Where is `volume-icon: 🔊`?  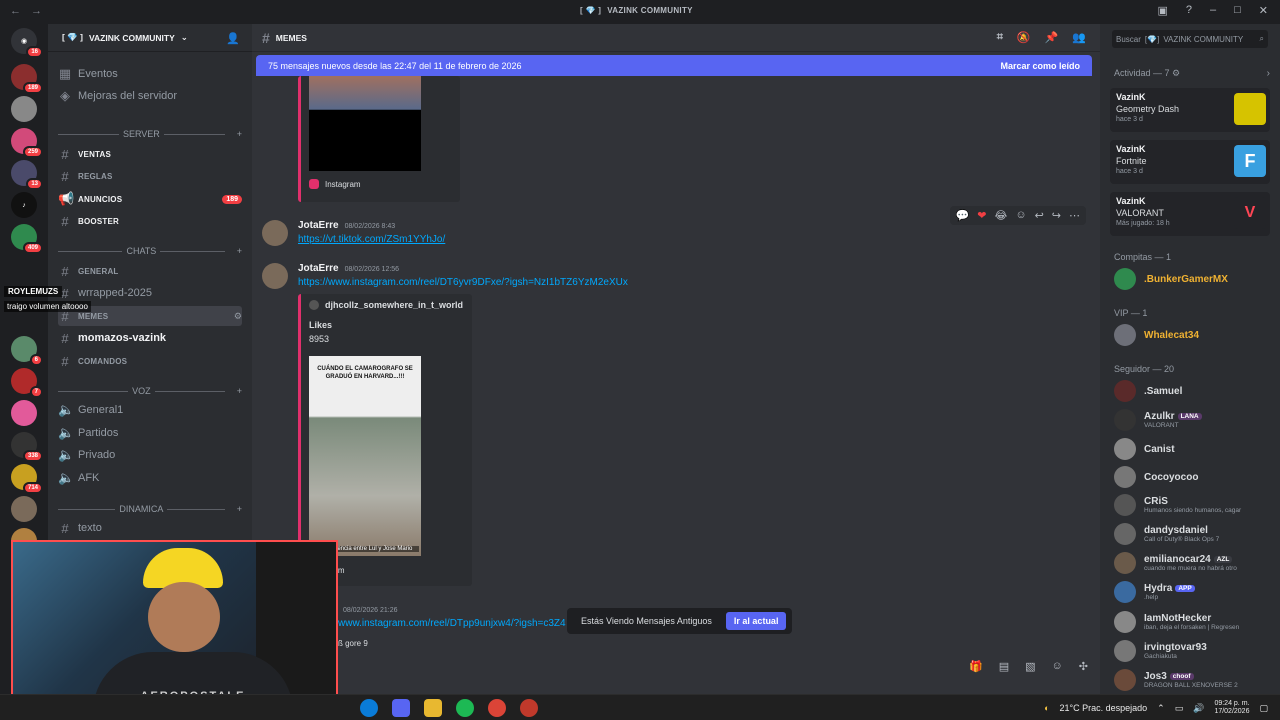
volume-icon: 🔊 is located at coordinates (1198, 708).